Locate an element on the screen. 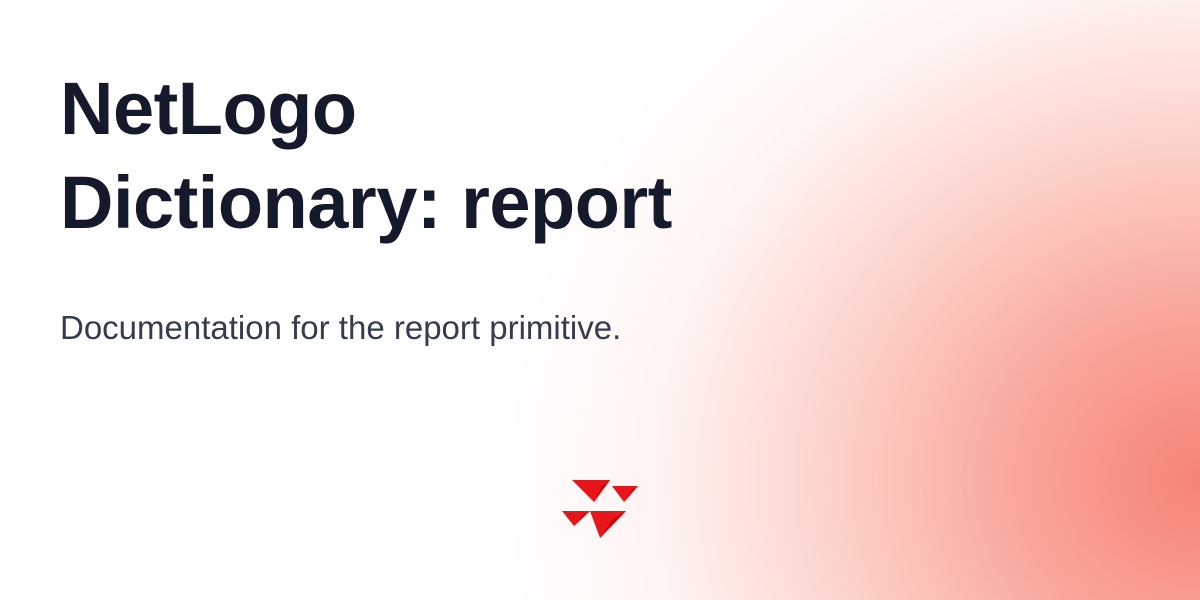 The height and width of the screenshot is (600, 1200). page-title-line-1: NetLogo is located at coordinates (208, 108).